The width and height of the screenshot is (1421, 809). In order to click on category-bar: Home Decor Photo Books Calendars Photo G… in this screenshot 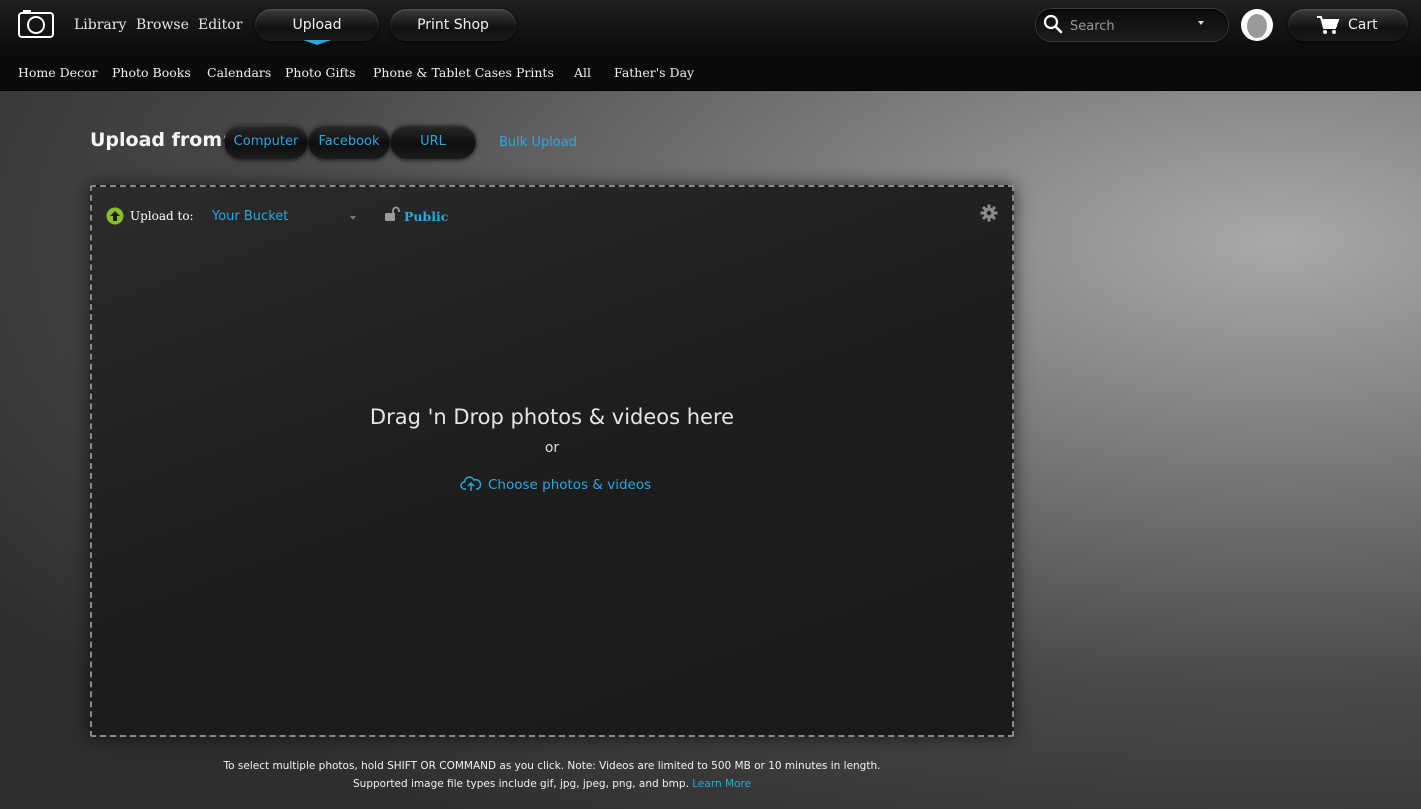, I will do `click(710, 70)`.